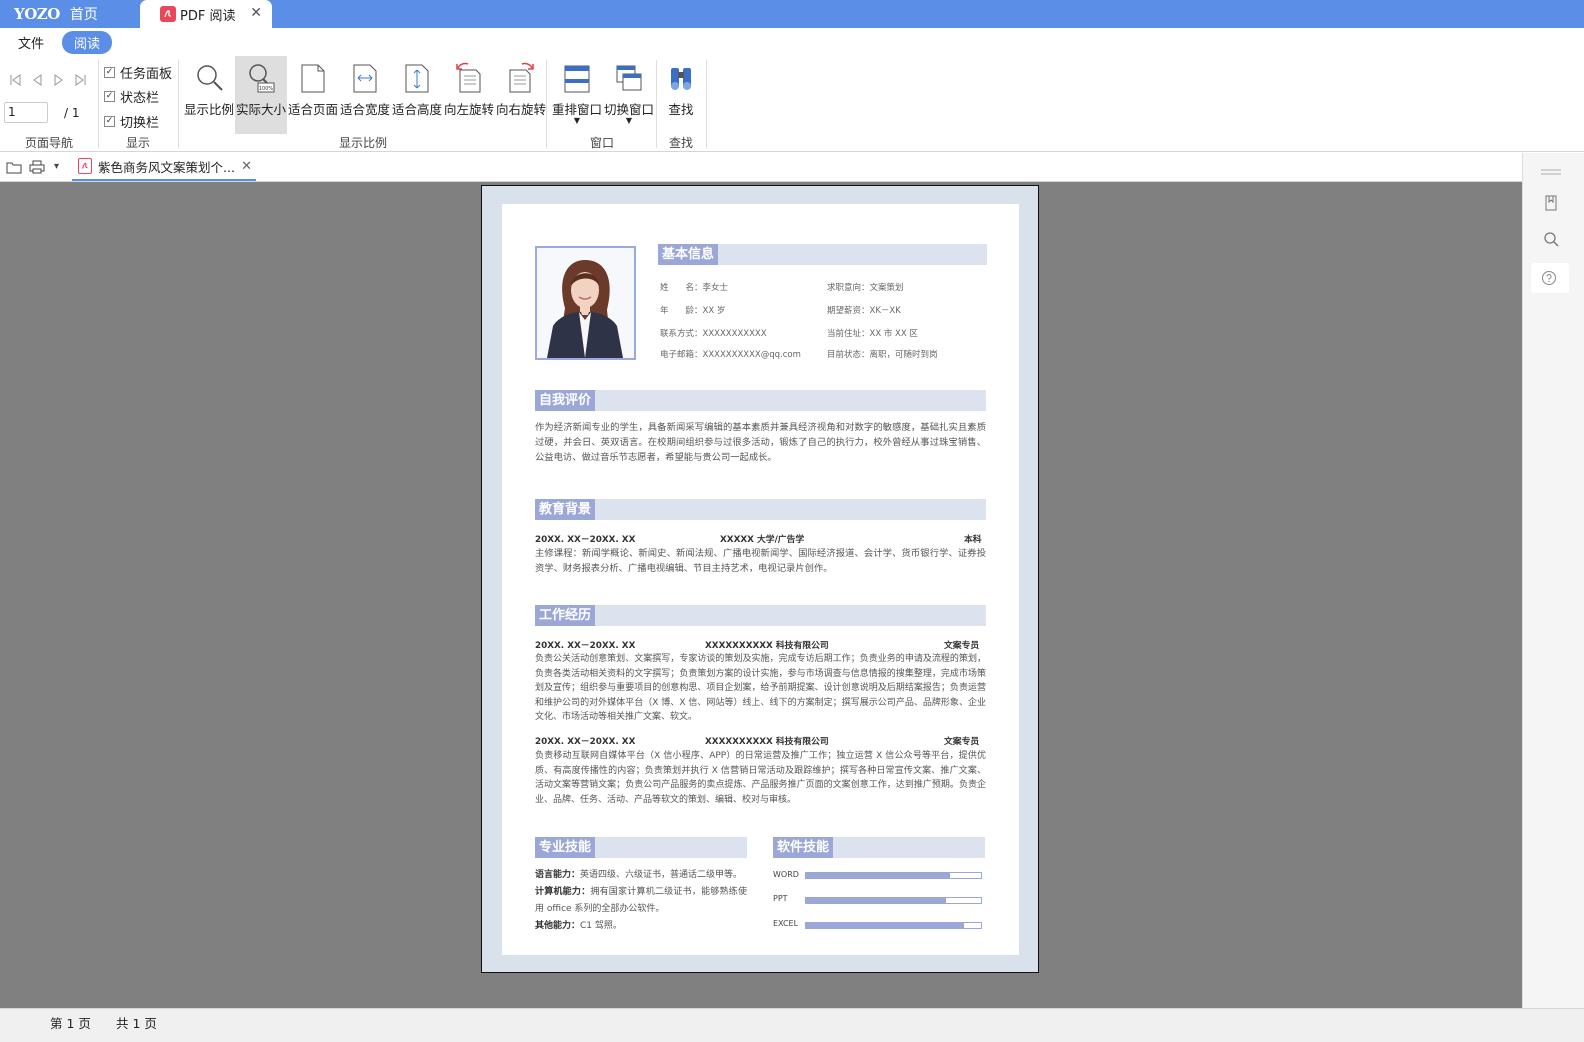  I want to click on edu-degree: 本科, so click(973, 540).